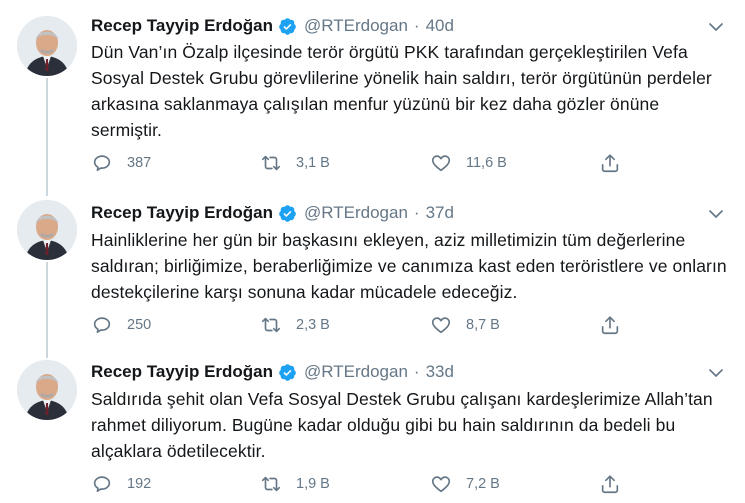  Describe the element at coordinates (483, 325) in the screenshot. I see `like-count: 8,7 B` at that location.